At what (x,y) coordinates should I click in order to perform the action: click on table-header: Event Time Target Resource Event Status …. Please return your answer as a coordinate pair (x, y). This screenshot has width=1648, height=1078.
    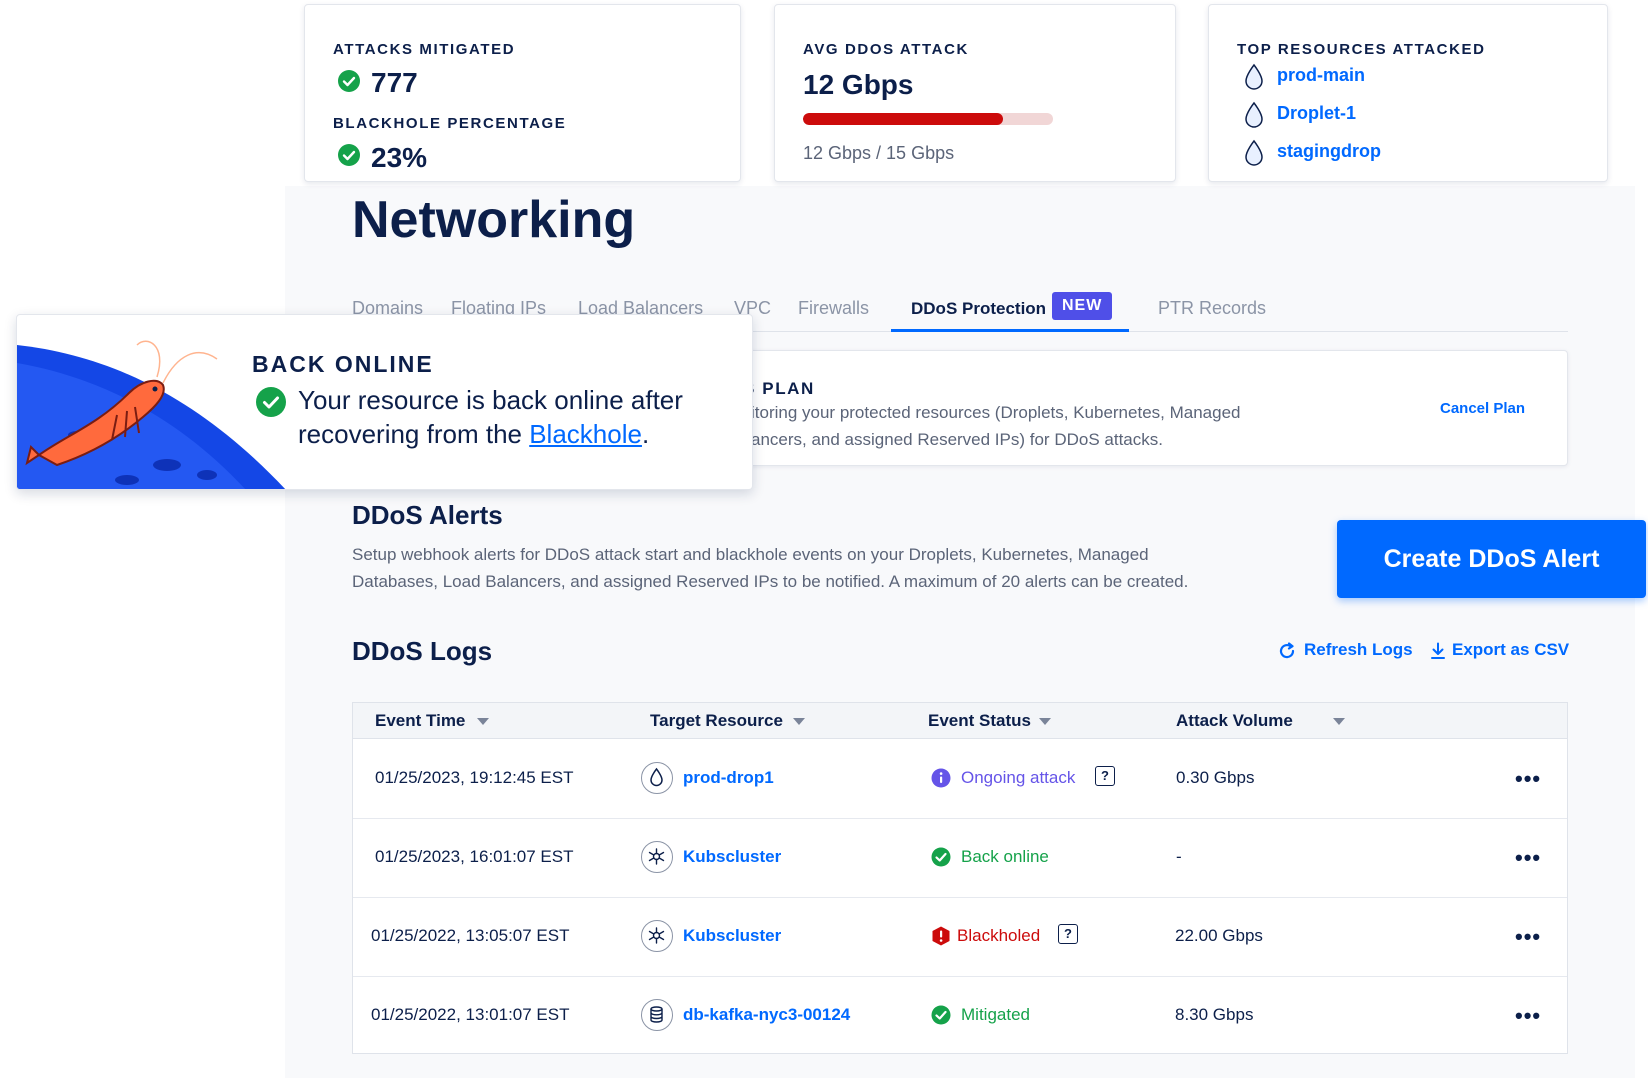
    Looking at the image, I should click on (960, 721).